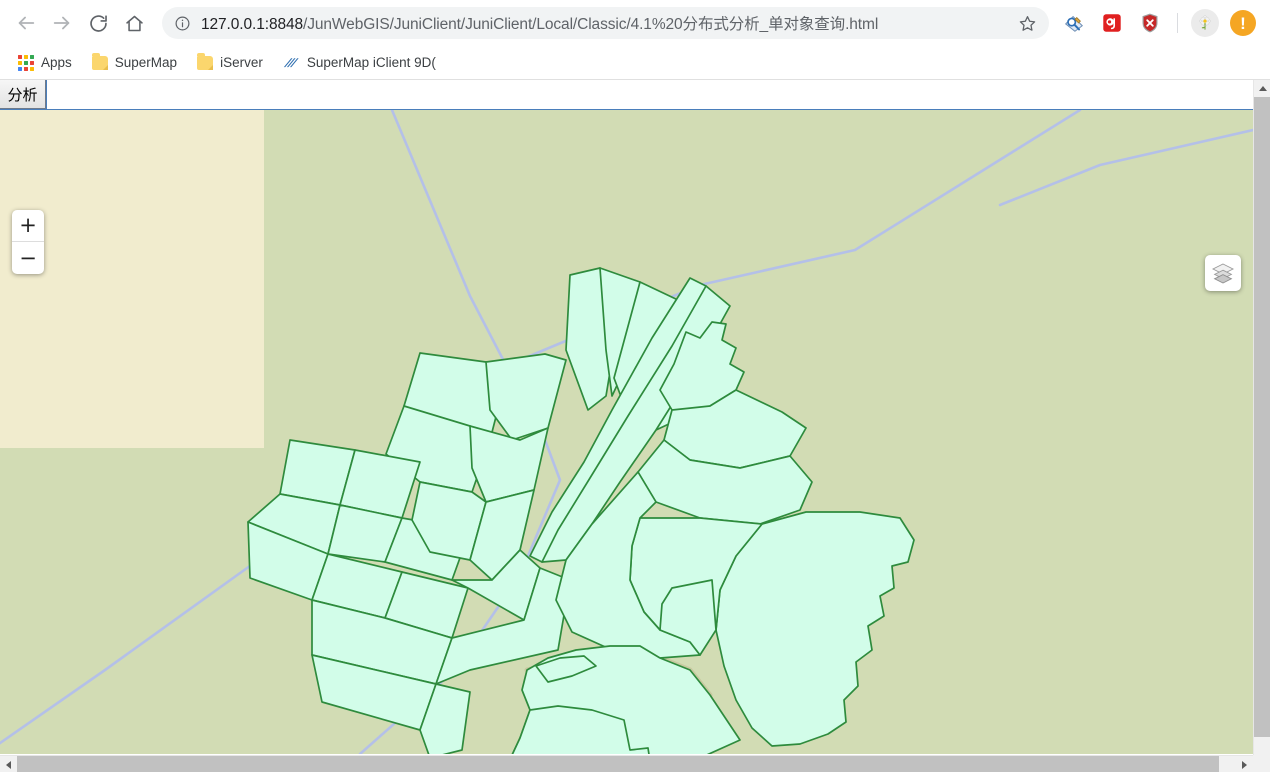 Image resolution: width=1270 pixels, height=772 pixels. I want to click on zoom-in-button: +, so click(28, 226).